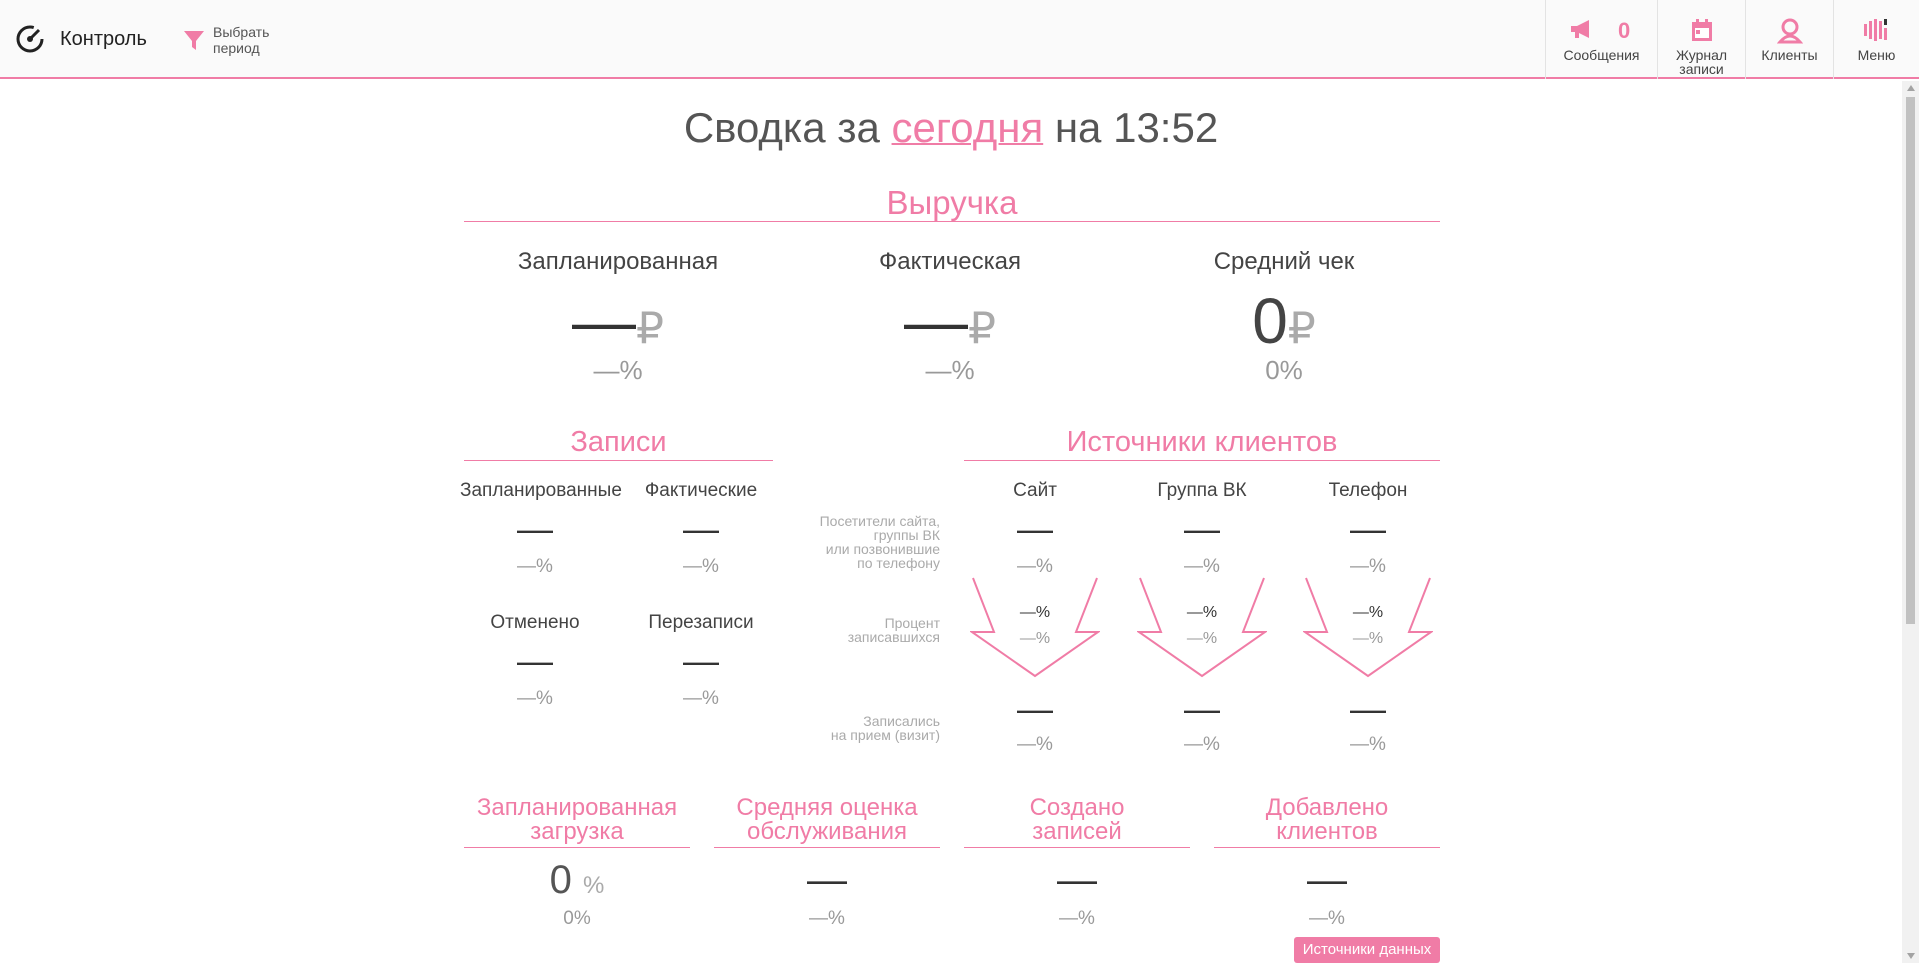 The image size is (1919, 963). Describe the element at coordinates (1202, 442) in the screenshot. I see `sources-section-title: Источники клиентов` at that location.